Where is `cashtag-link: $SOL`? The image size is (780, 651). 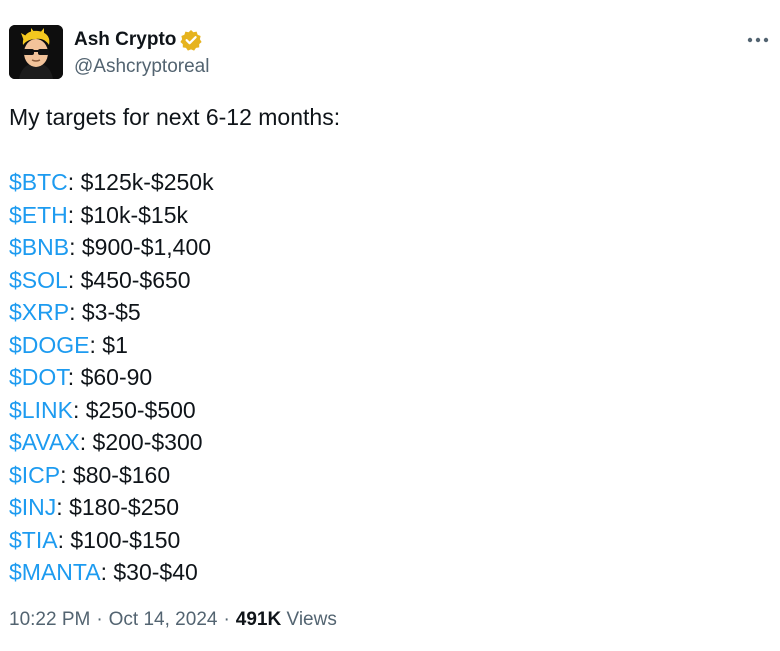 cashtag-link: $SOL is located at coordinates (38, 280).